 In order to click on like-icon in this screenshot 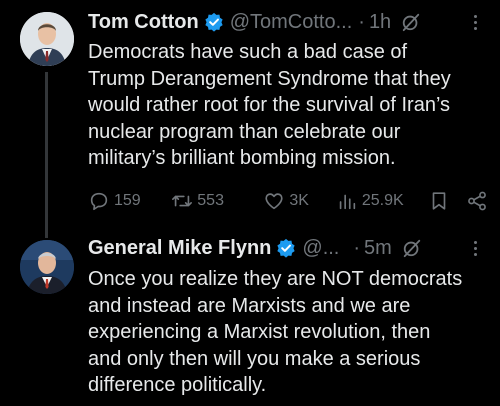, I will do `click(274, 201)`.